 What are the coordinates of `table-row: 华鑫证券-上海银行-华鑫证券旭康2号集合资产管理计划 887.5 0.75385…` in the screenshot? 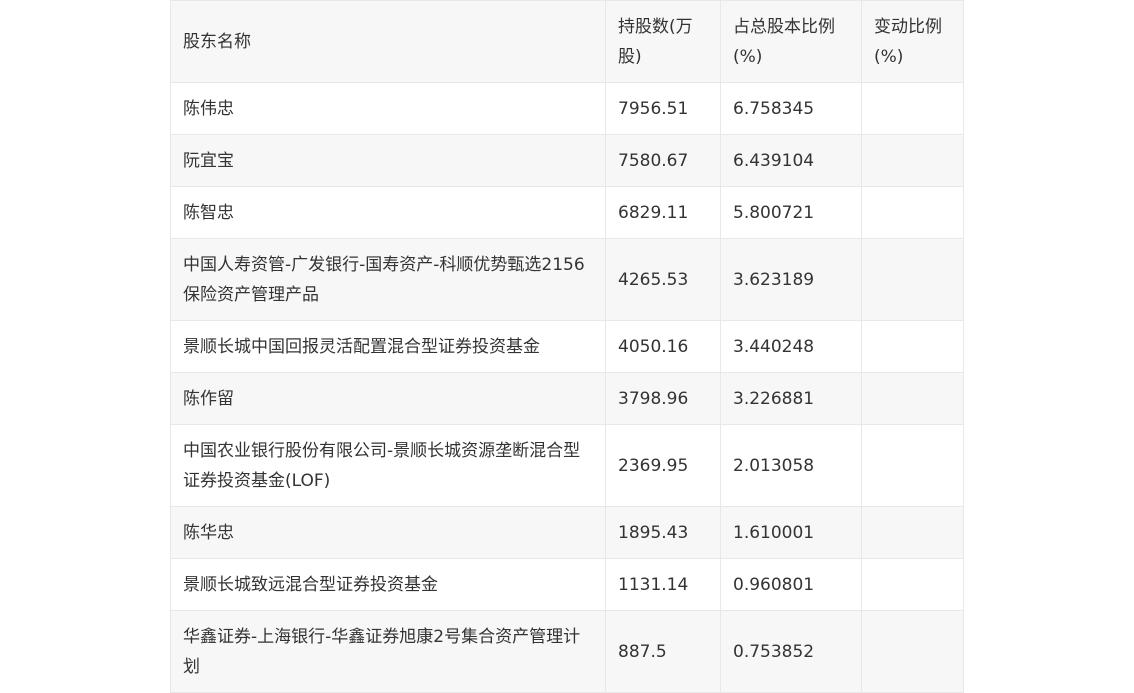 It's located at (567, 651).